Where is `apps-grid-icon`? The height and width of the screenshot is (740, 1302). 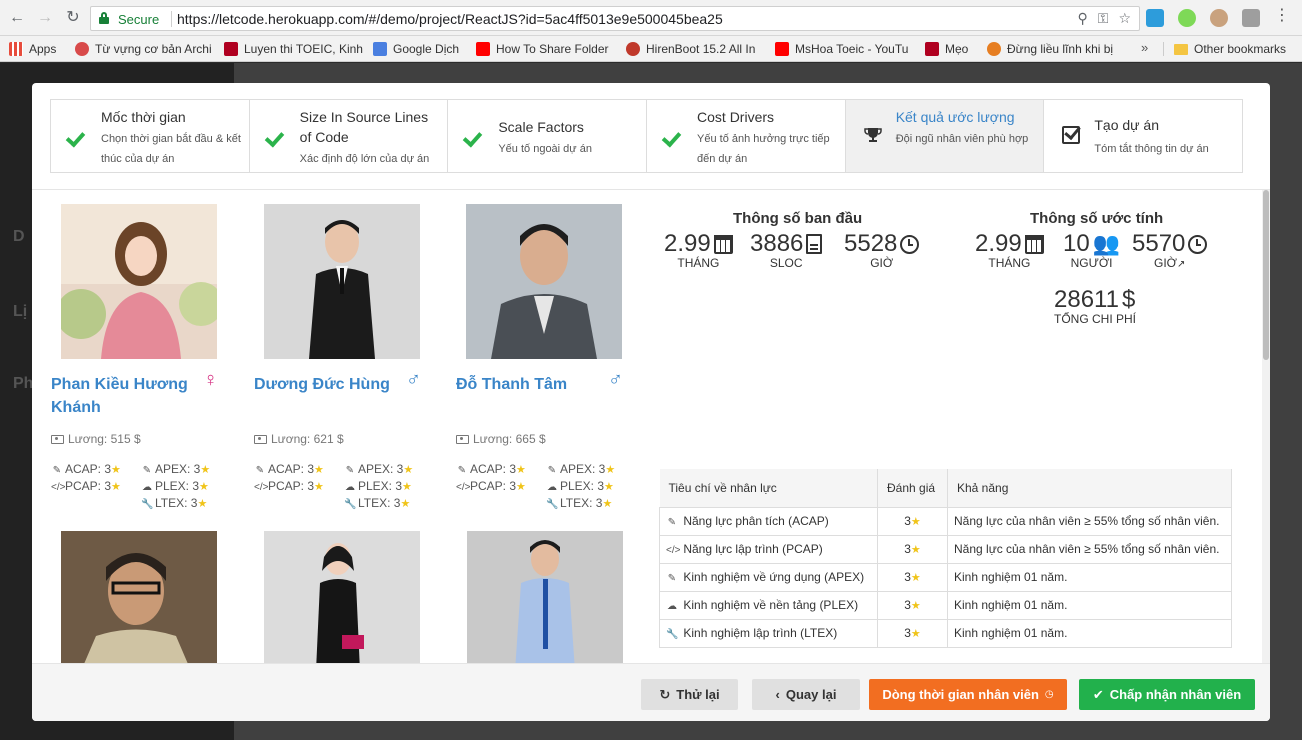
apps-grid-icon is located at coordinates (16, 49).